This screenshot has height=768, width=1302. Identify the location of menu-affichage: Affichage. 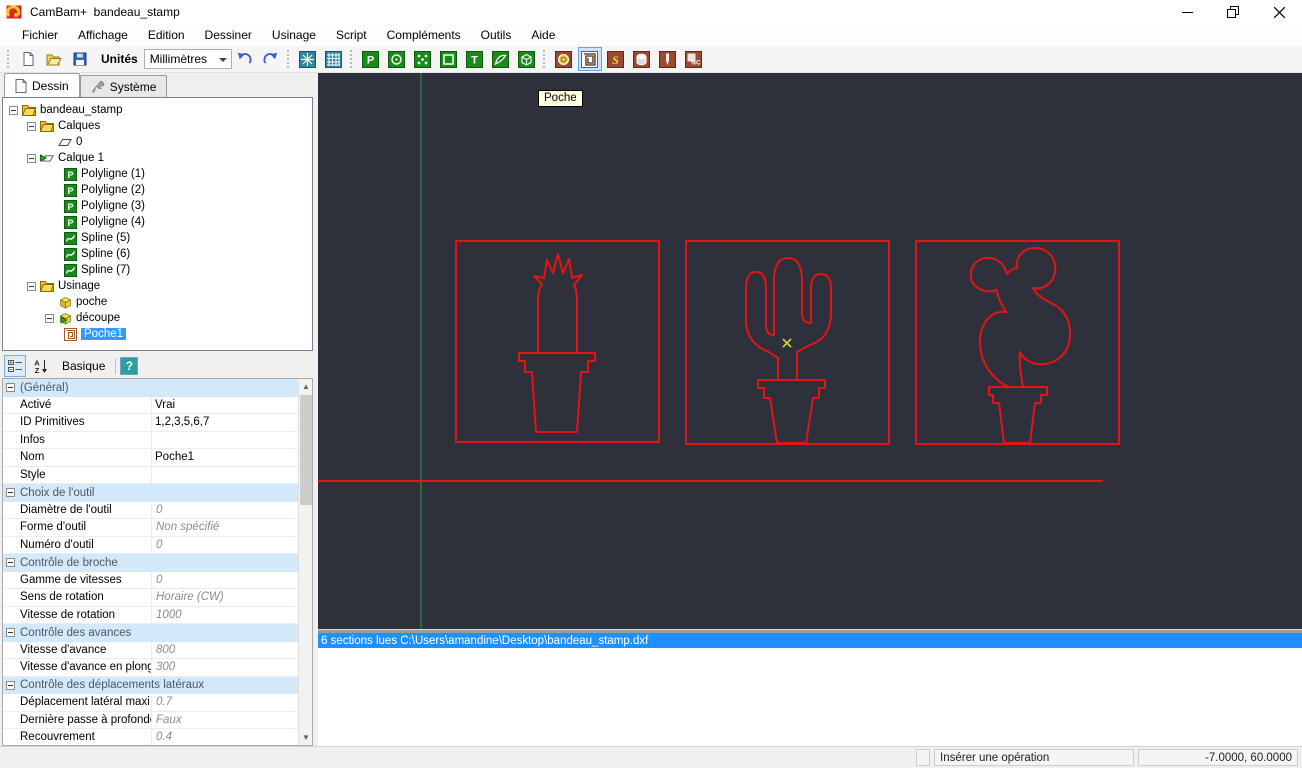
(103, 35).